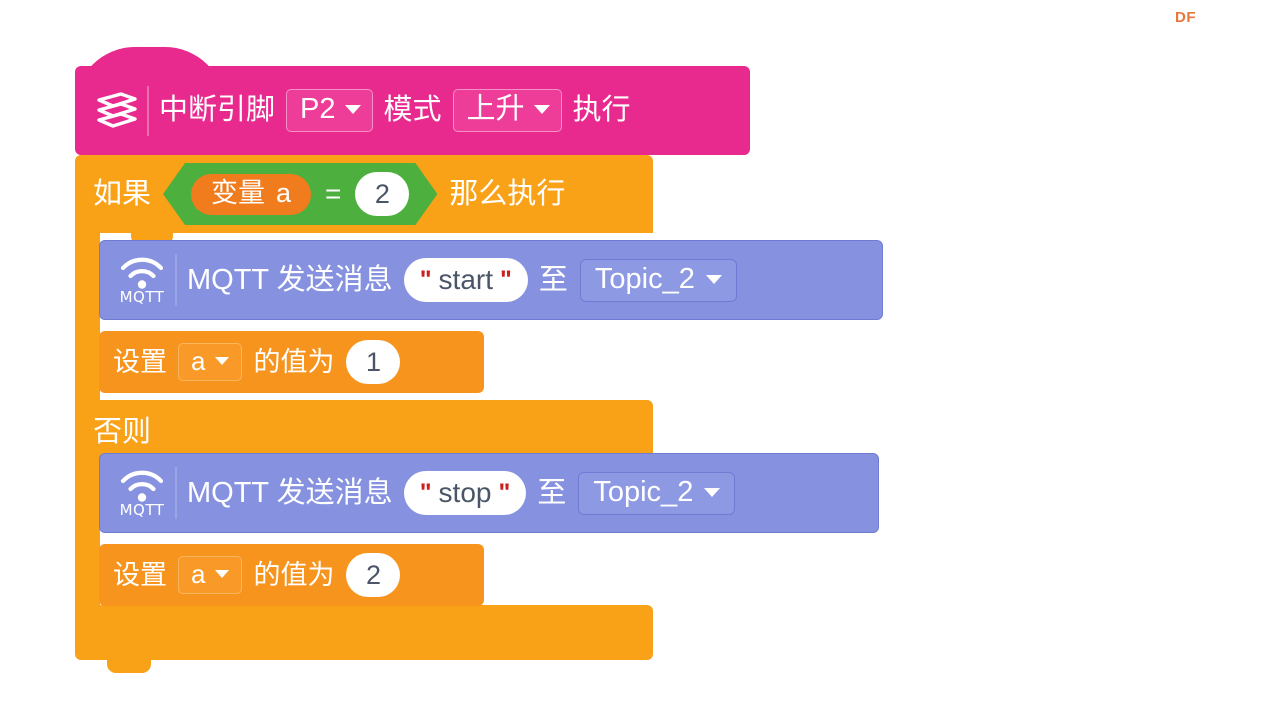 The width and height of the screenshot is (1280, 720). Describe the element at coordinates (507, 193) in the screenshot. I see `then-label: 那么执行` at that location.